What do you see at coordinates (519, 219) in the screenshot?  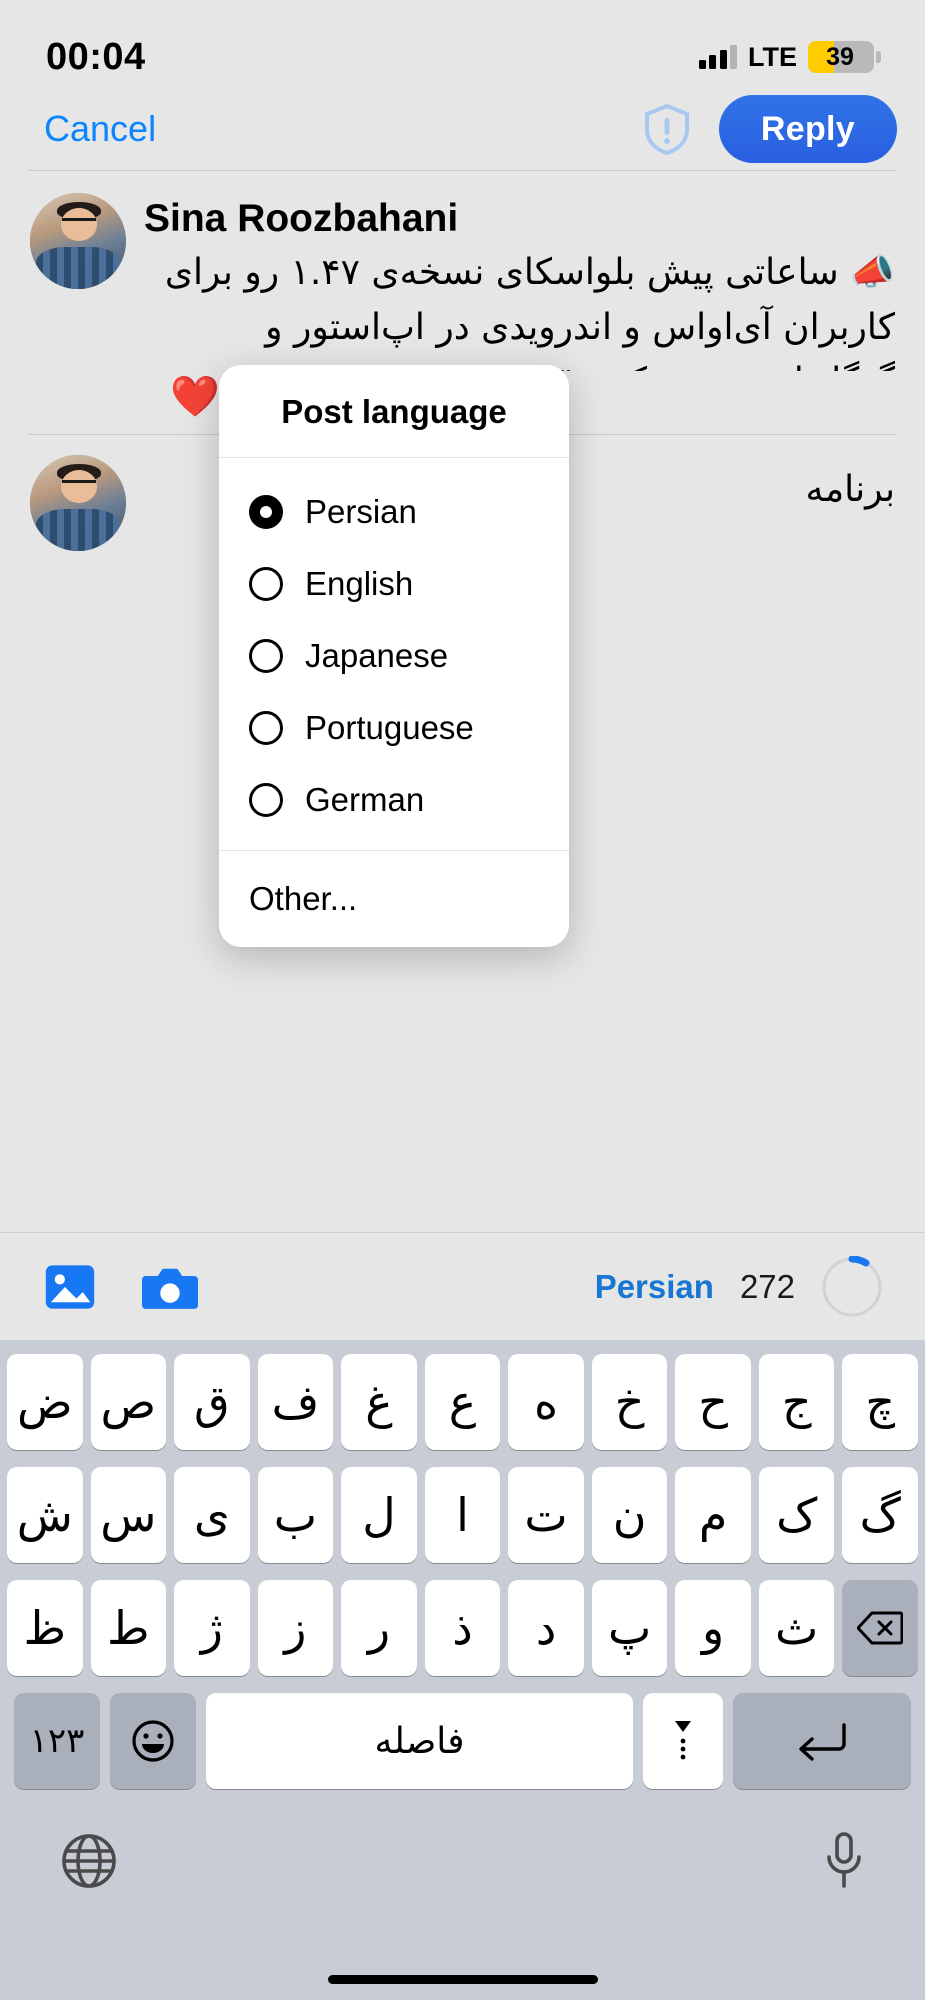 I see `post-author: Sina Roozbahani` at bounding box center [519, 219].